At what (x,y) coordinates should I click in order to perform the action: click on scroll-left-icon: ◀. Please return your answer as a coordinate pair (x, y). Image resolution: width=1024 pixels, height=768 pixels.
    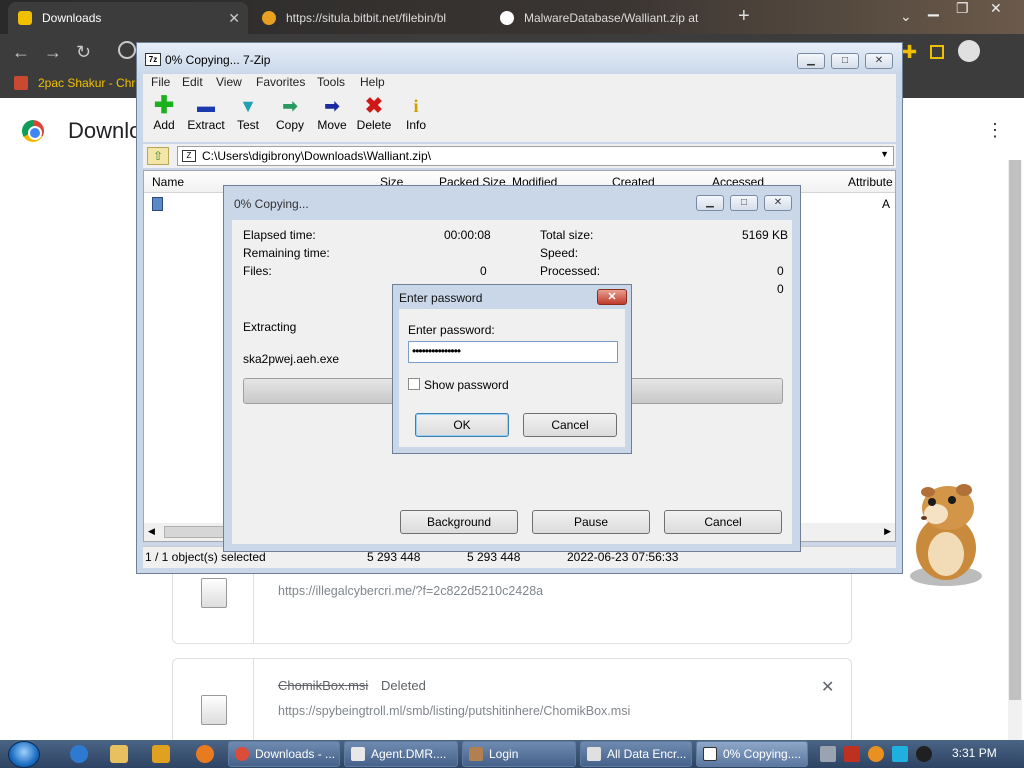
    Looking at the image, I should click on (151, 531).